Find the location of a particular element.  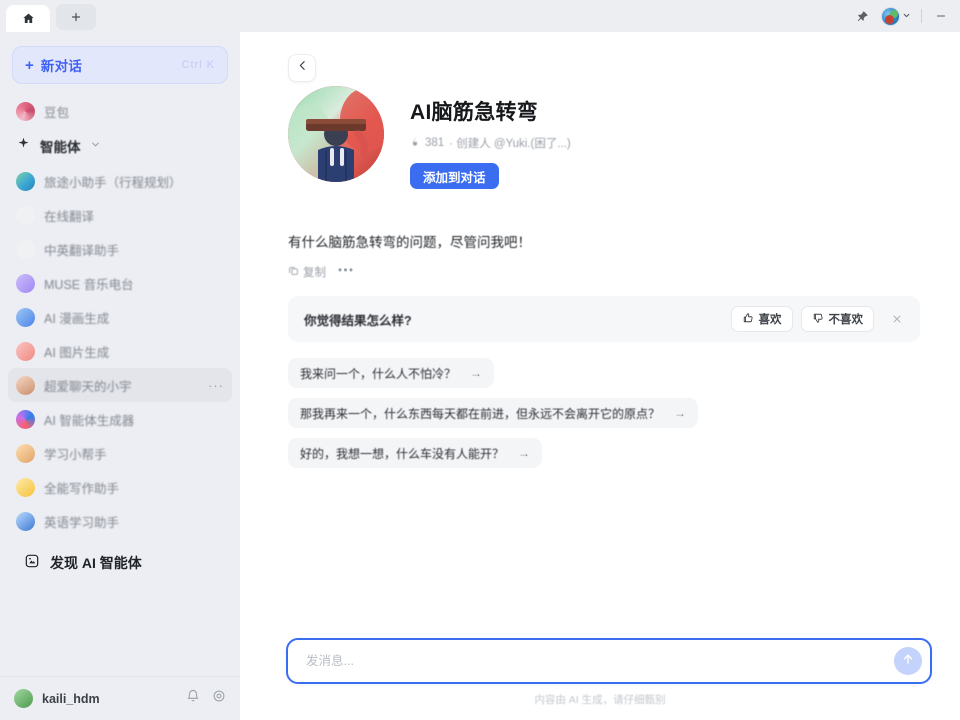

tab-home is located at coordinates (28, 18).